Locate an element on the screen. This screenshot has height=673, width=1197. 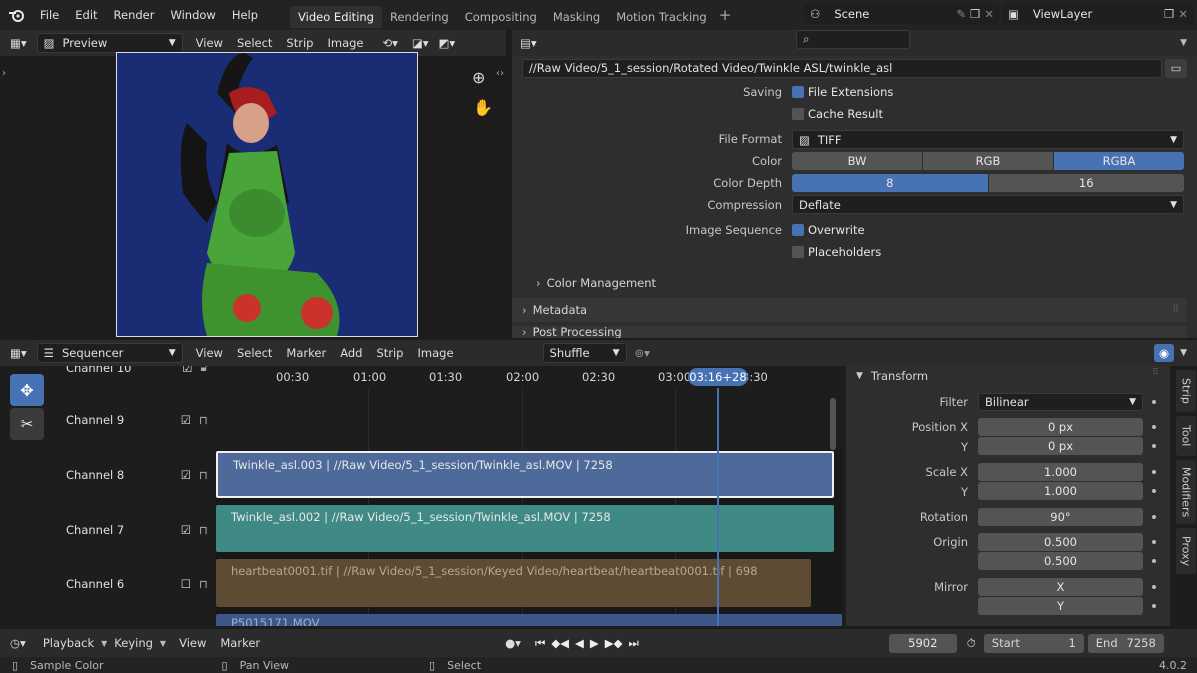
overlay-icon: ◪▾ is located at coordinates (420, 43).